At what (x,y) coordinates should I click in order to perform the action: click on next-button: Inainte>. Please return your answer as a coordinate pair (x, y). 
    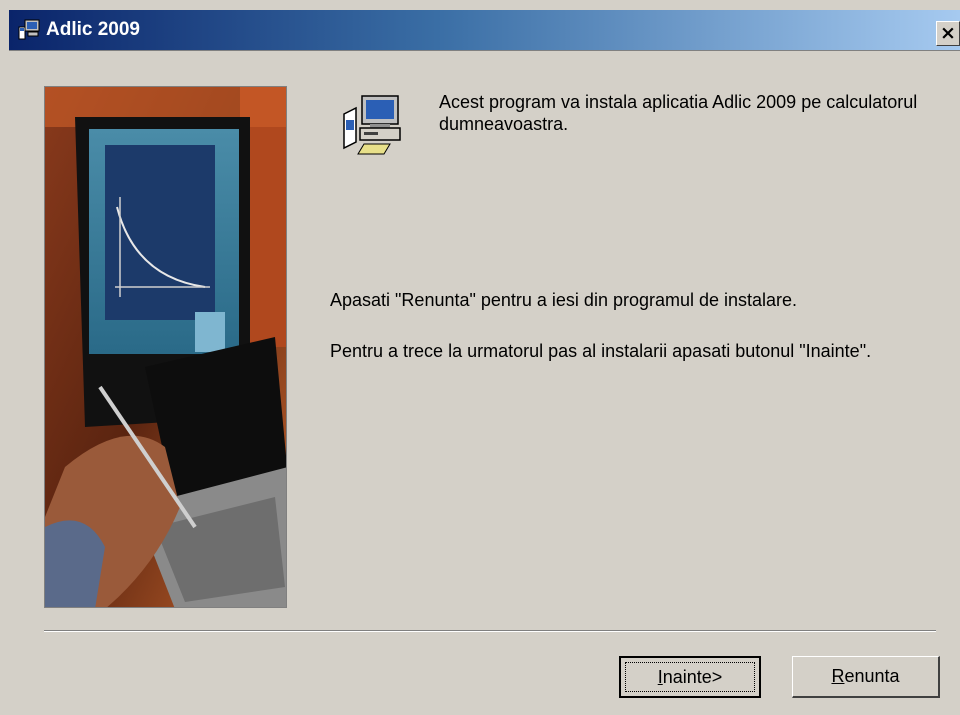
    Looking at the image, I should click on (690, 677).